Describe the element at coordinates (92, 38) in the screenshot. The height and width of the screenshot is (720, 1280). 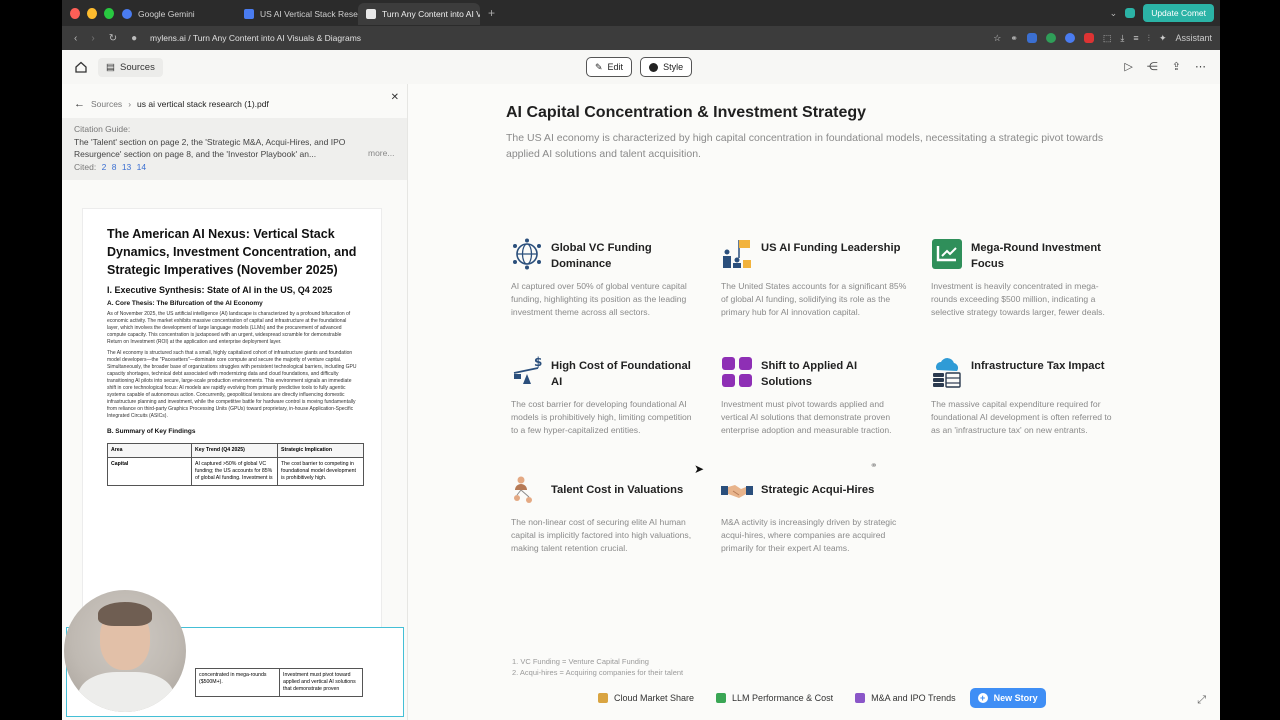
I see `forward-icon: ›` at that location.